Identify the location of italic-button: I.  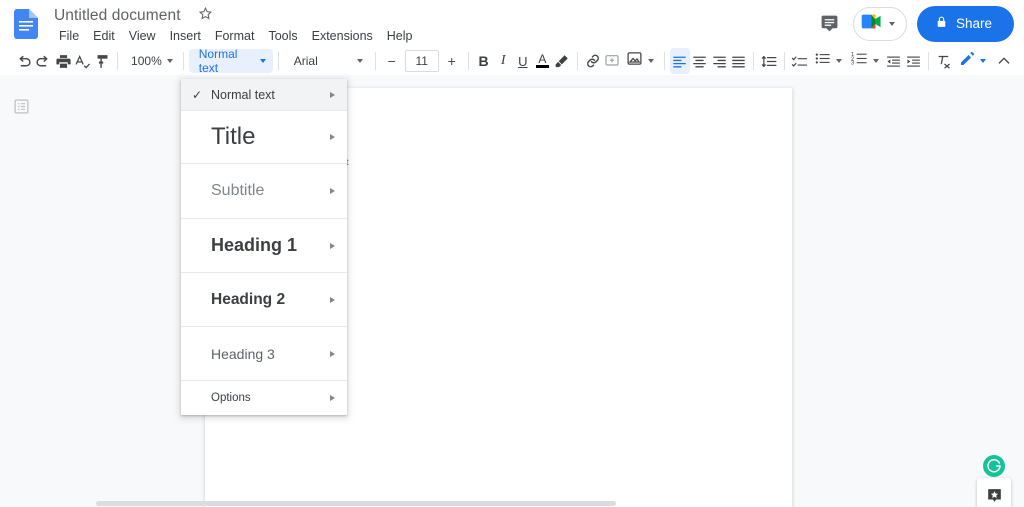
(503, 61).